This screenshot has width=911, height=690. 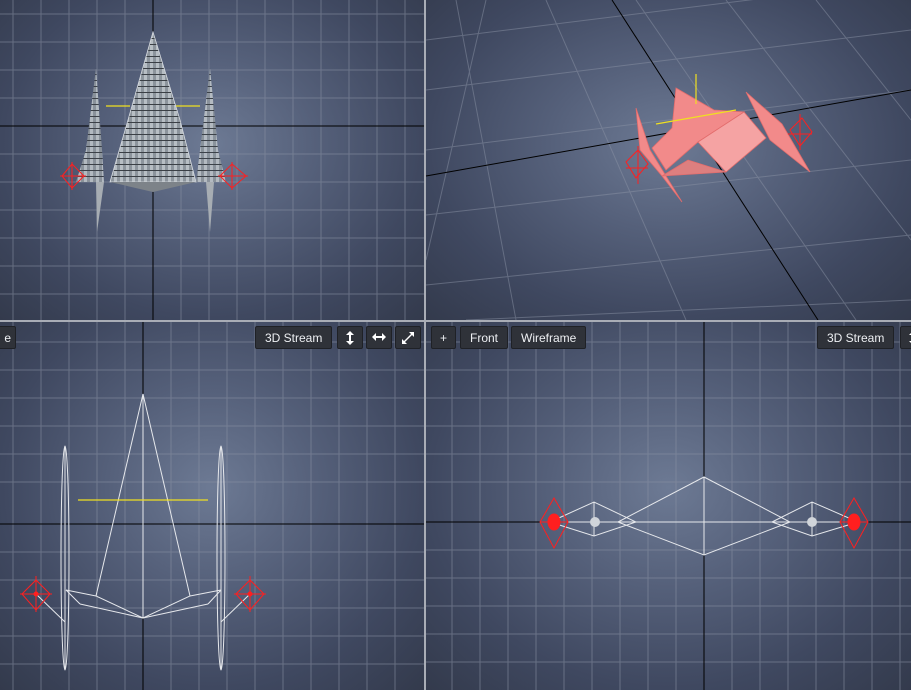 I want to click on arrow-left-right-icon, so click(x=379, y=337).